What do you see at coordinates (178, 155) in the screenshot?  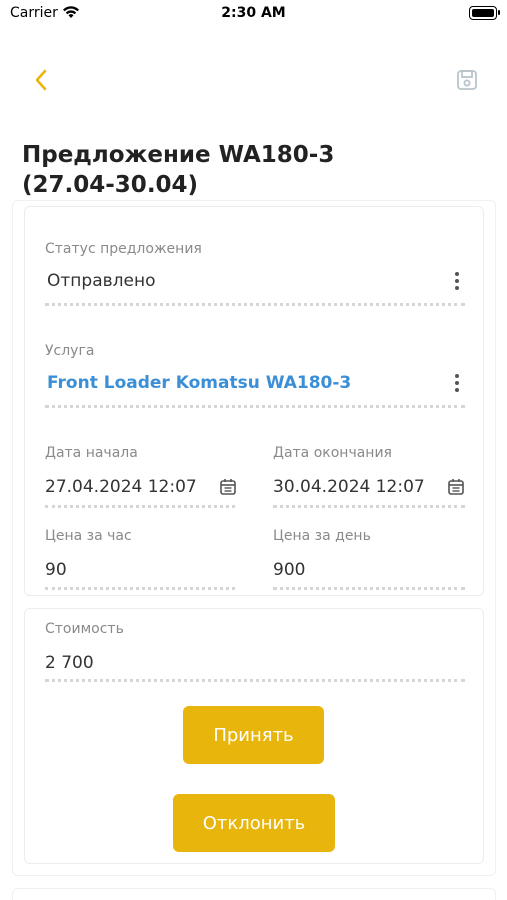 I see `page-title-line-1: Предложение WA180-3` at bounding box center [178, 155].